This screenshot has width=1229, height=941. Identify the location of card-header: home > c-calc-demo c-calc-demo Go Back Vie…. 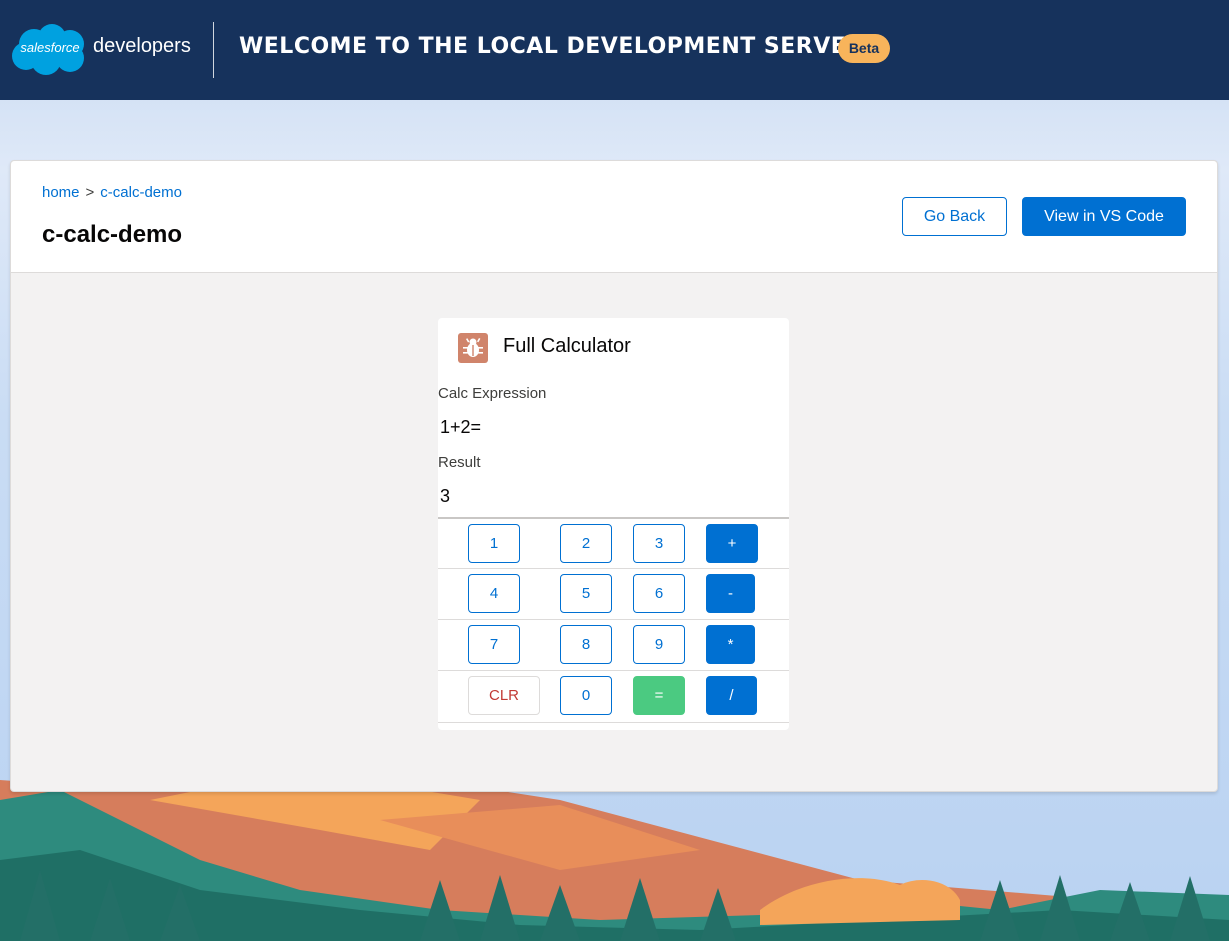
(614, 217).